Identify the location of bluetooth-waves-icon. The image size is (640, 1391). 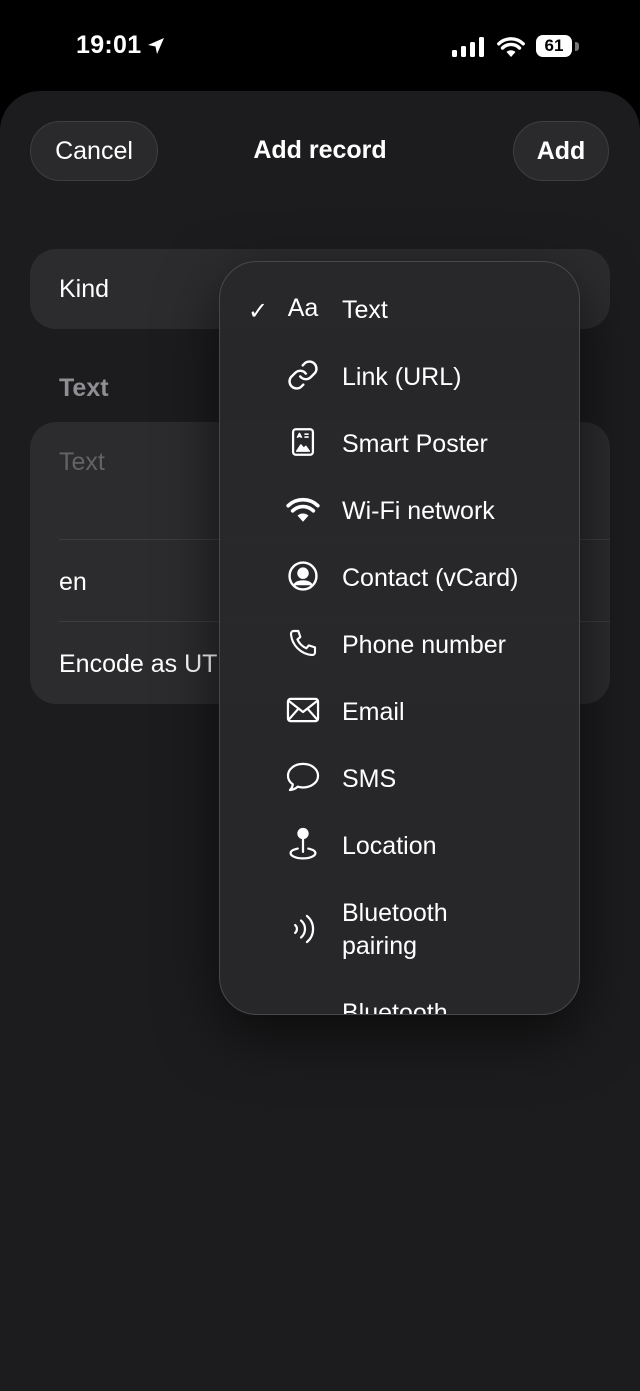
(303, 929).